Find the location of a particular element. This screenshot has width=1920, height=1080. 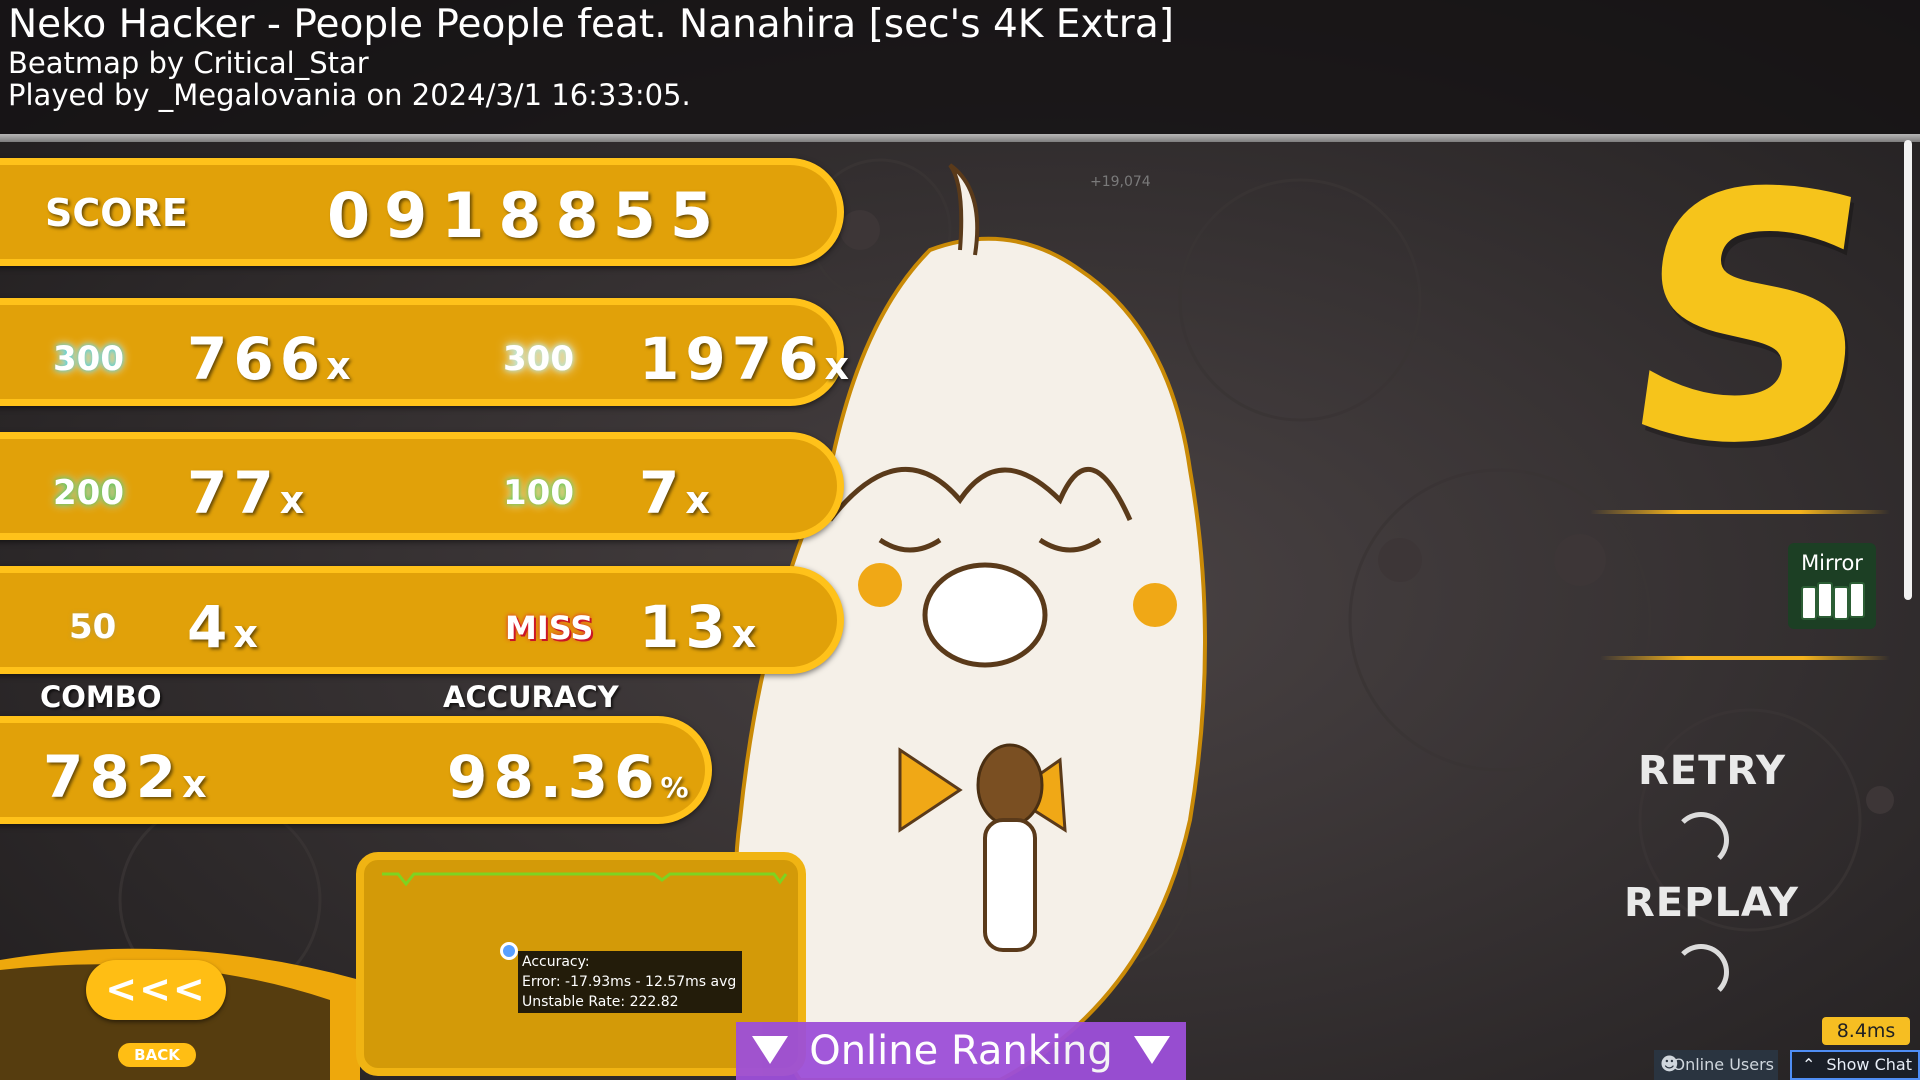

graph-line is located at coordinates (585, 879).